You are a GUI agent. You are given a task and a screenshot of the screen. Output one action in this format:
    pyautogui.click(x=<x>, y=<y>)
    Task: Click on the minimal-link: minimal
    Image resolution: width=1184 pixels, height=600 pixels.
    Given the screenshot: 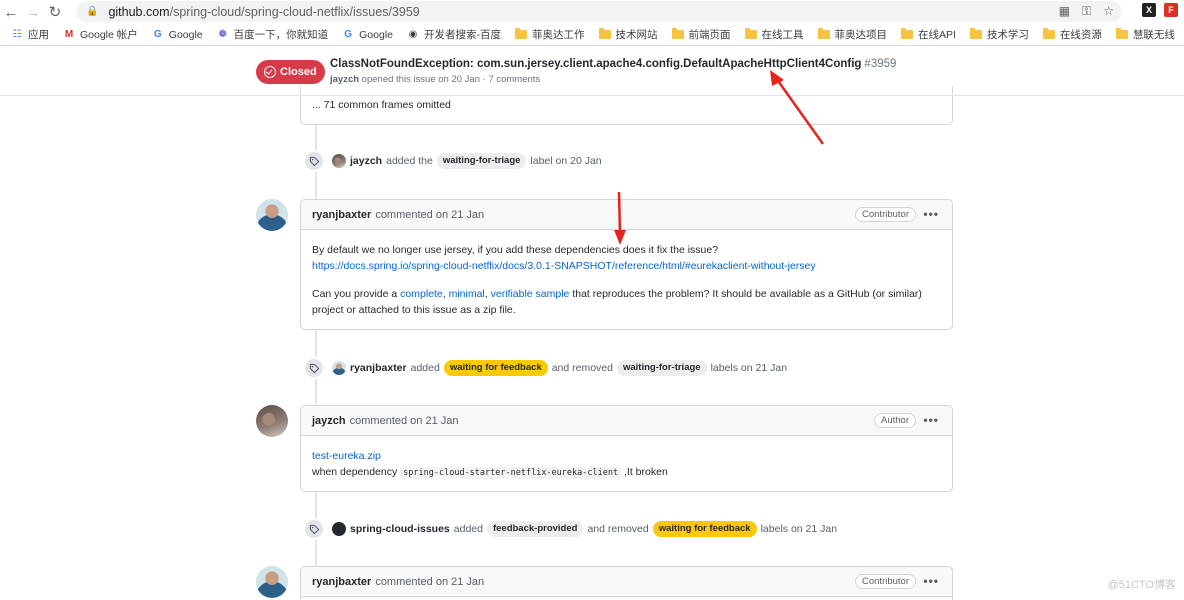 What is the action you would take?
    pyautogui.click(x=467, y=294)
    